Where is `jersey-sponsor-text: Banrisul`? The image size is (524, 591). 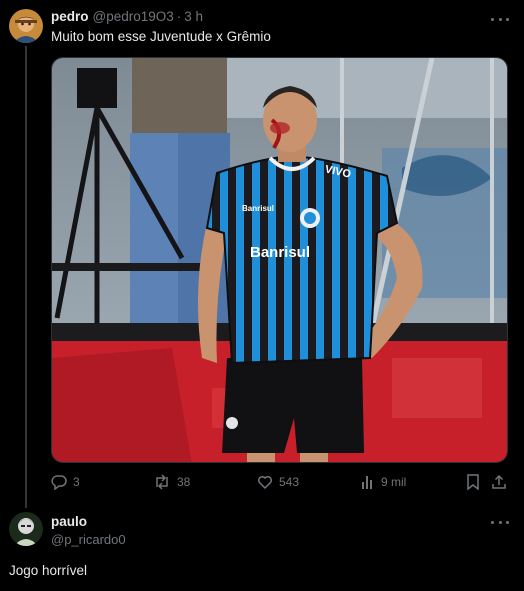 jersey-sponsor-text: Banrisul is located at coordinates (280, 252).